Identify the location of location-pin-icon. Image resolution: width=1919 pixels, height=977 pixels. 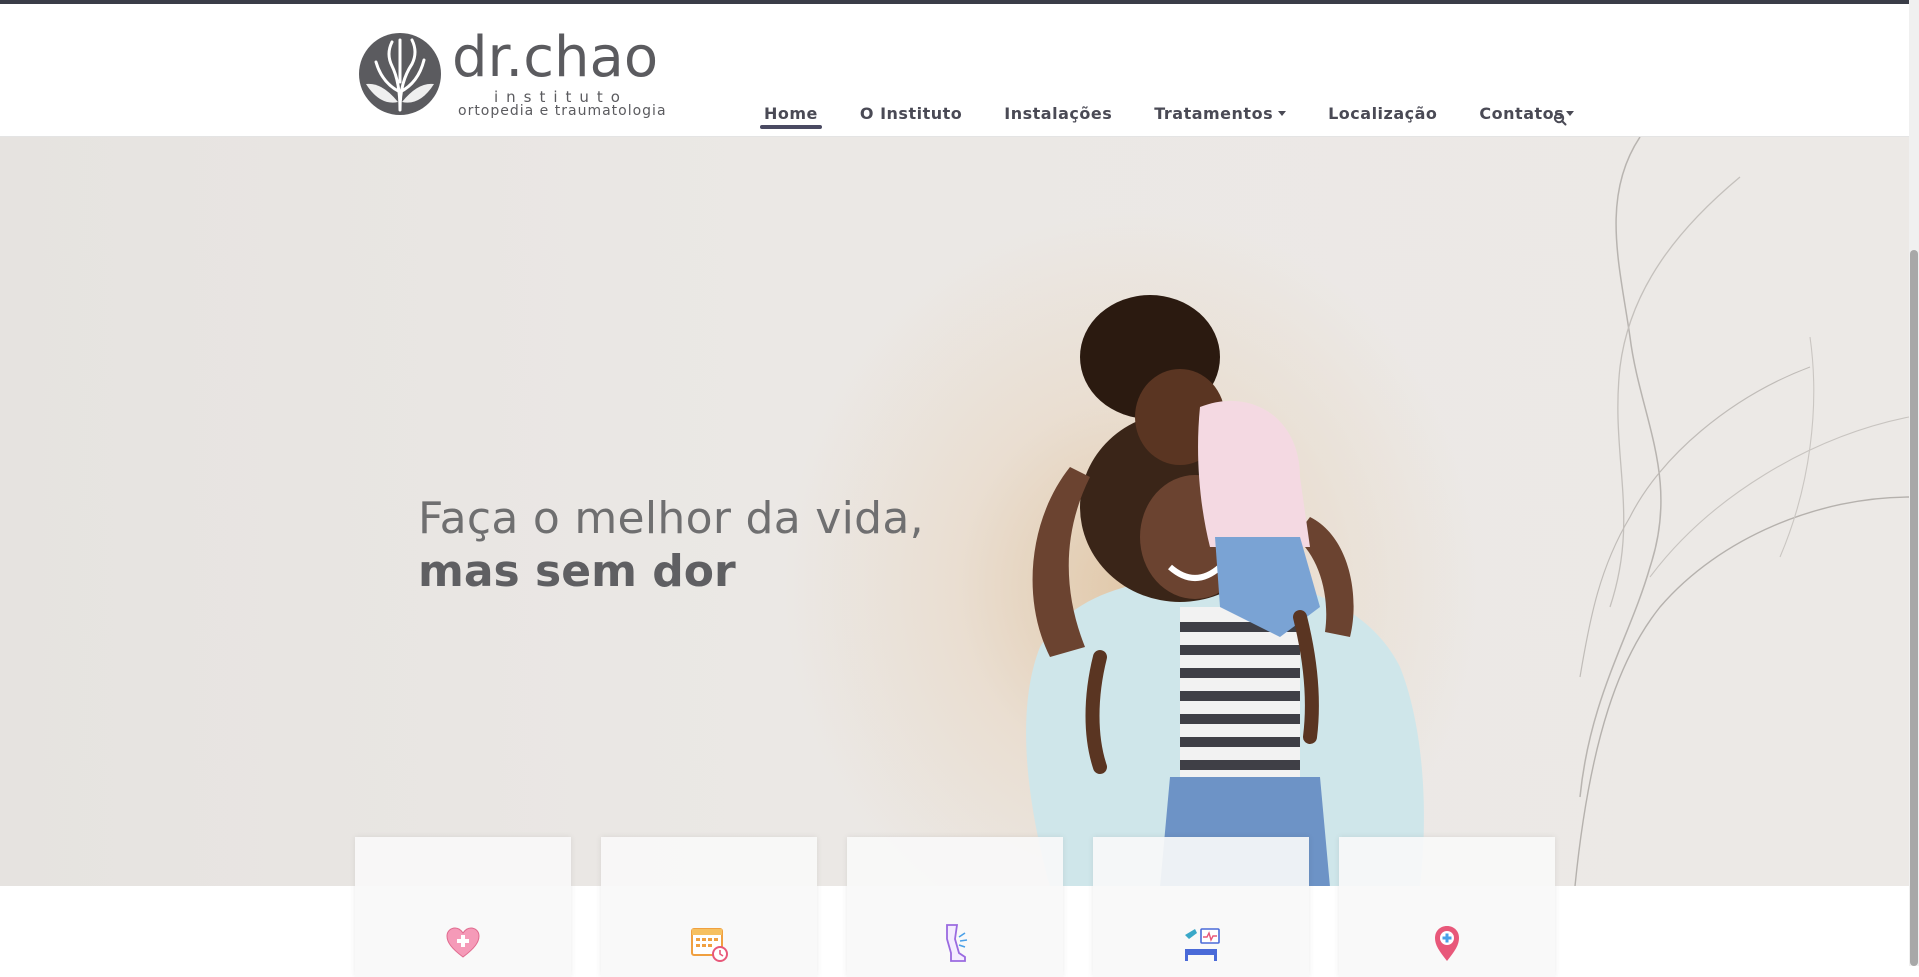
(1447, 943).